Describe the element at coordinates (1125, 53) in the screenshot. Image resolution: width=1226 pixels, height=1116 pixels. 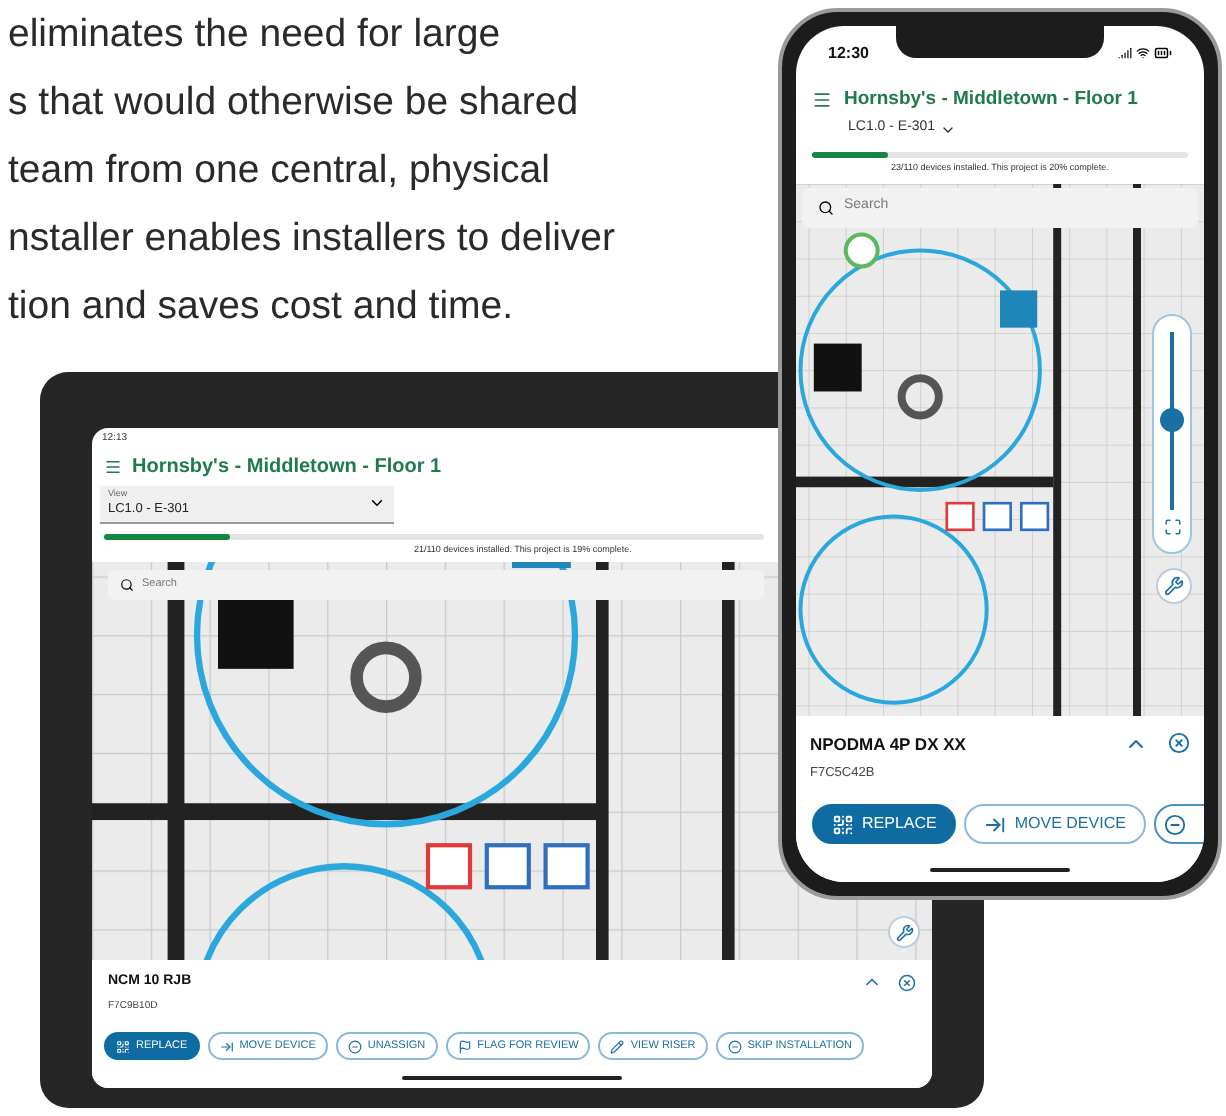
I see `signal-icon` at that location.